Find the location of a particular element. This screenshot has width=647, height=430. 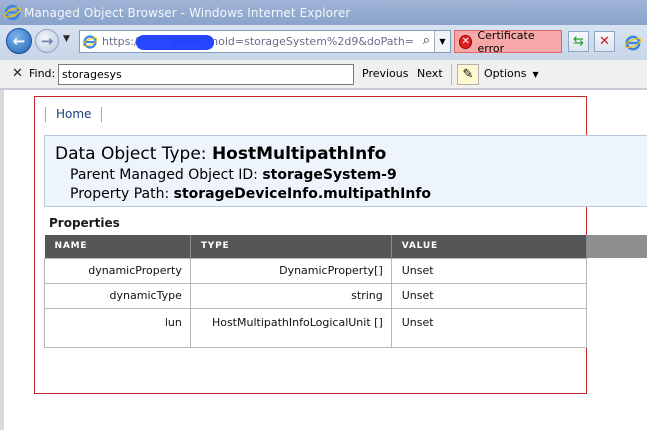

refresh-button: ⇆ is located at coordinates (578, 41).